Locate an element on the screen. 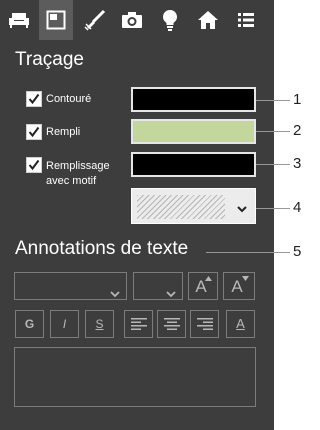 The width and height of the screenshot is (320, 430). sofa-icon is located at coordinates (19, 20).